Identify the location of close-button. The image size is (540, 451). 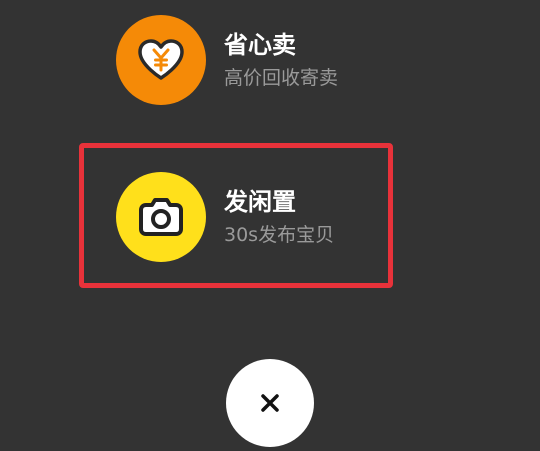
(270, 403).